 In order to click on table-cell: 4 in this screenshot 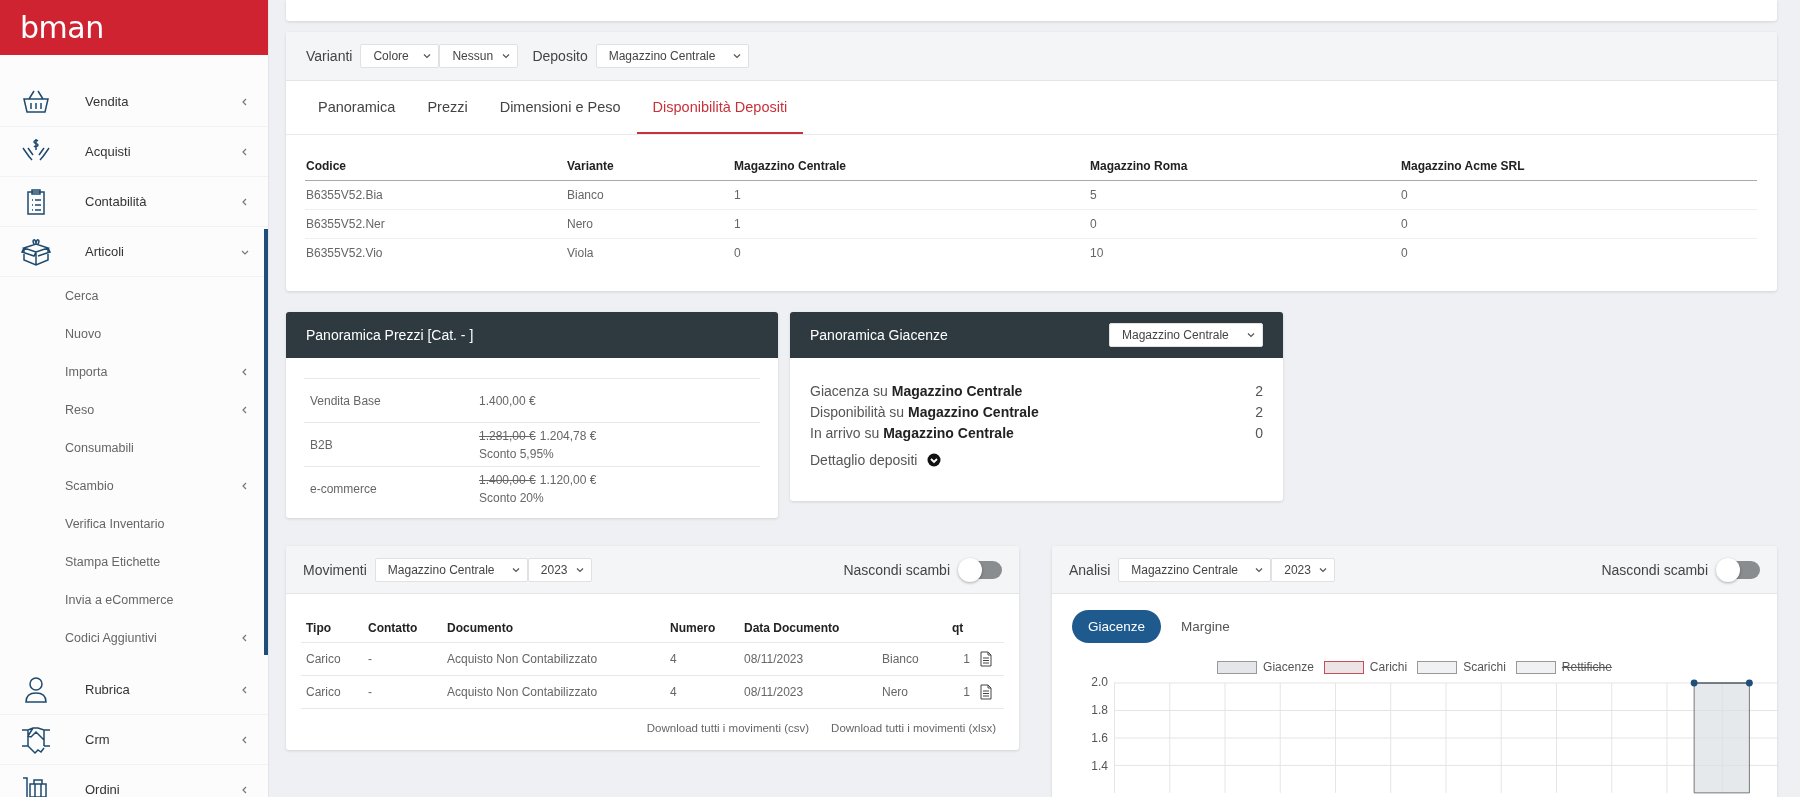, I will do `click(702, 692)`.